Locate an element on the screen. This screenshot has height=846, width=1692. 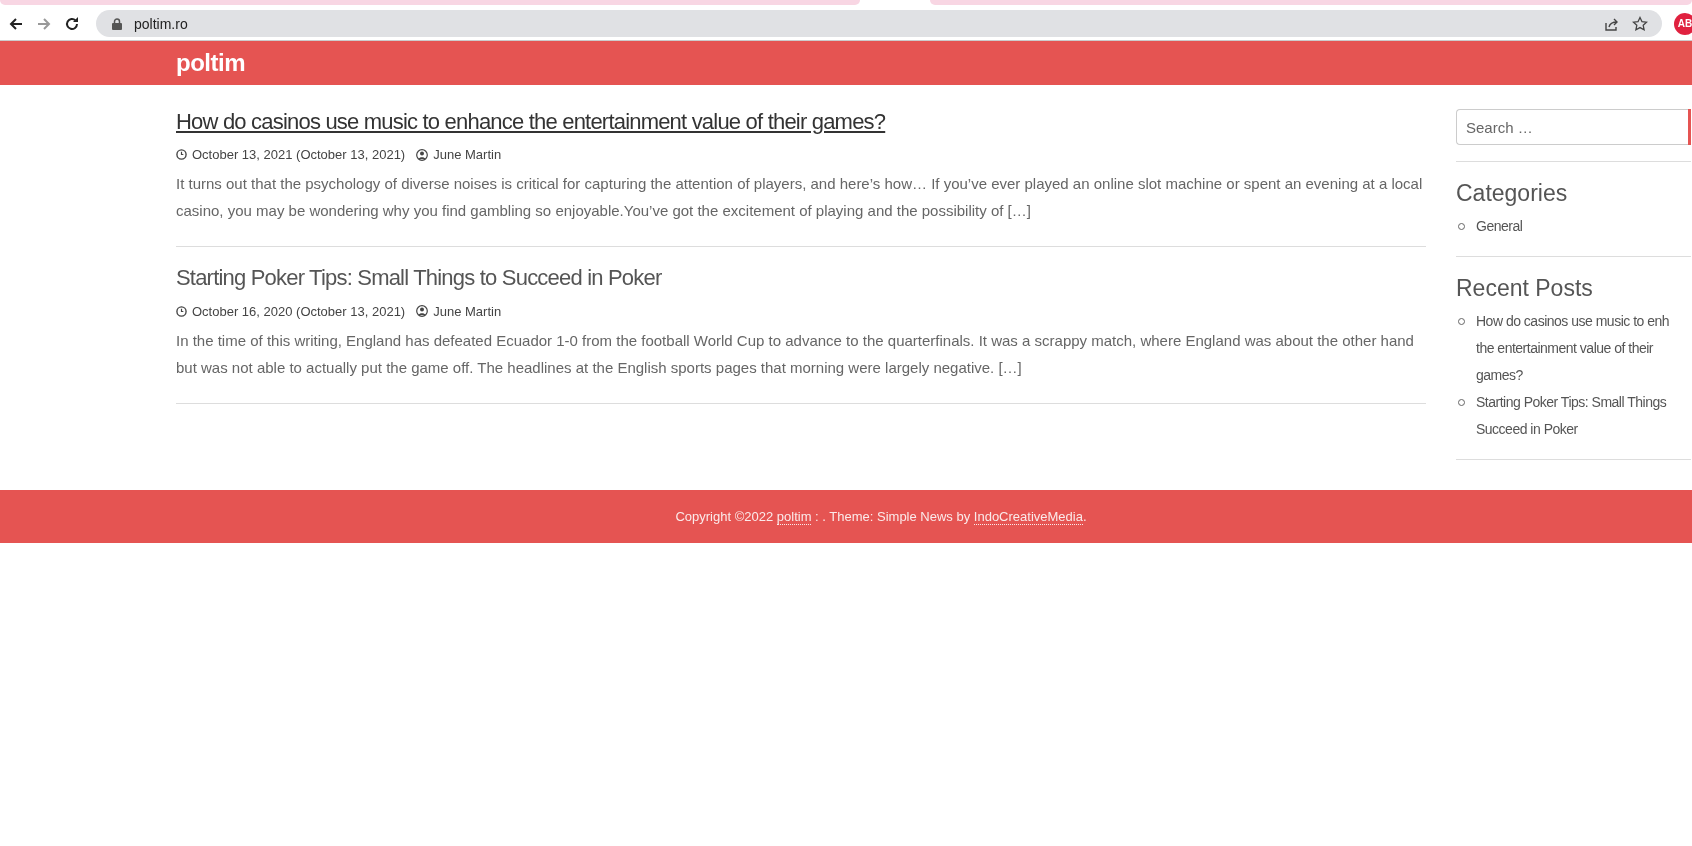
post-title: Starting Poker Tips: Small Things to Succeed in Poker is located at coordinates (419, 278).